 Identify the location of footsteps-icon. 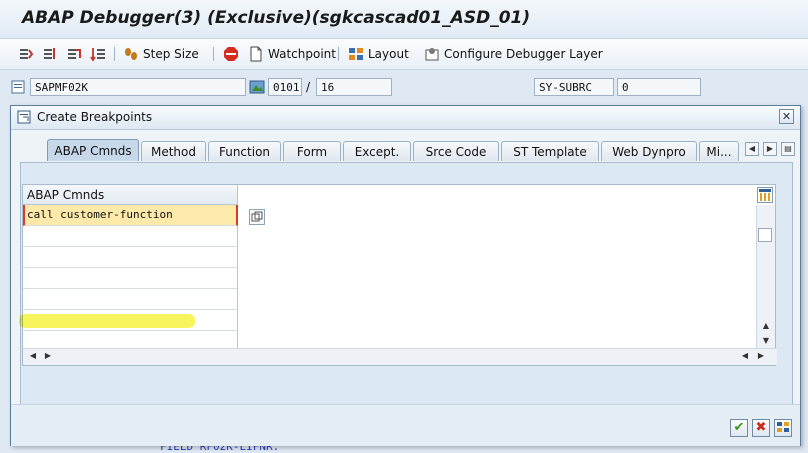
(131, 54).